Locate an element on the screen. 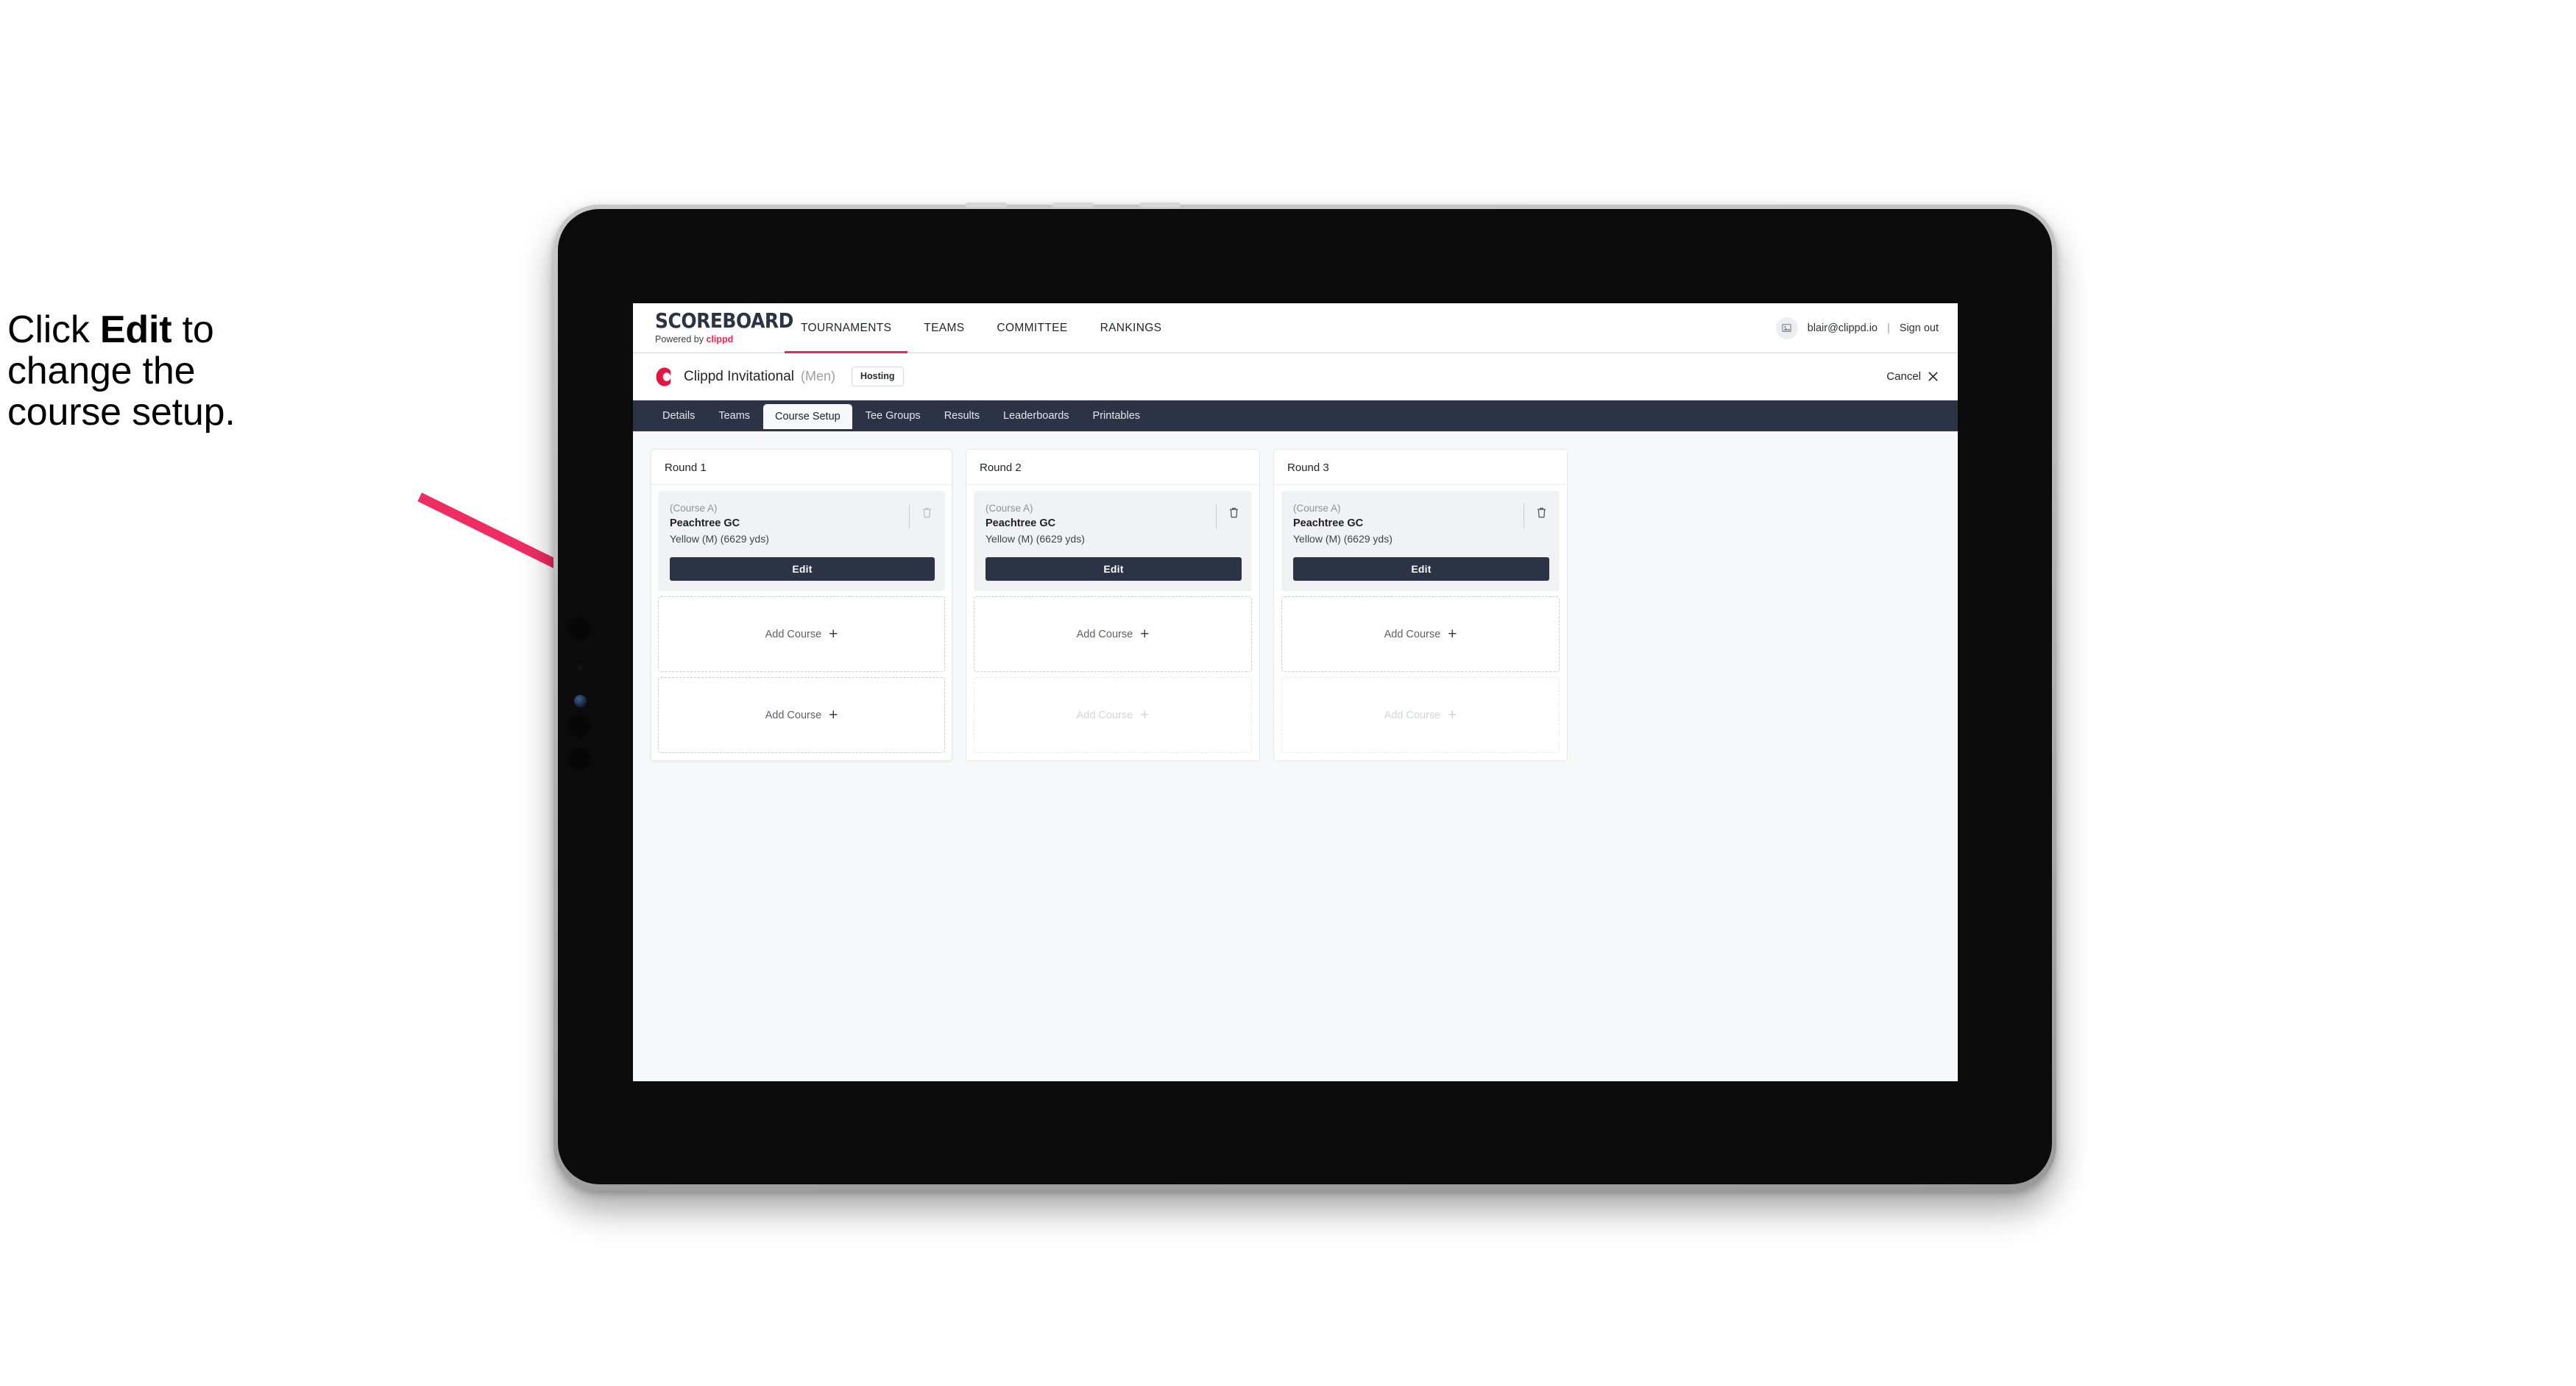 The height and width of the screenshot is (1386, 2576). powered-by-text: Powered by is located at coordinates (681, 339).